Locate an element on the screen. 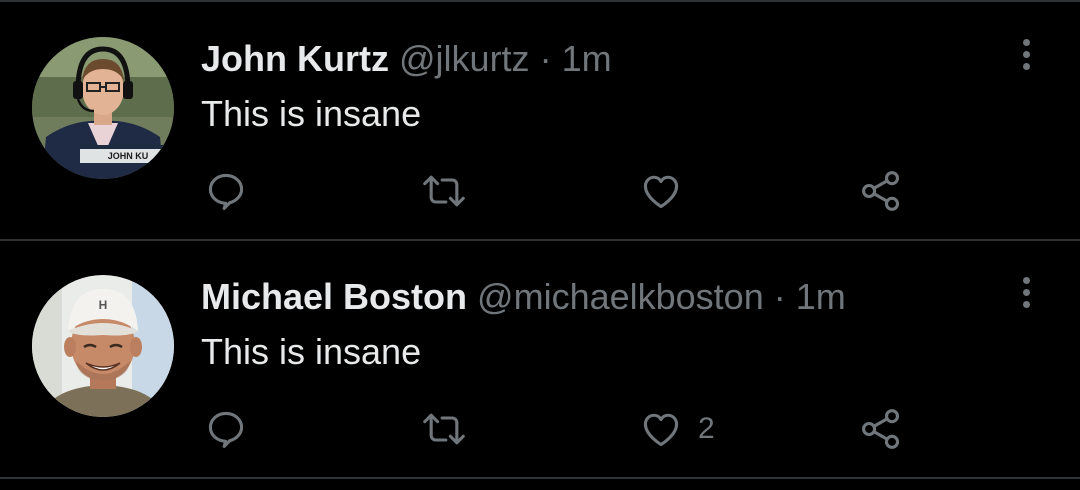  like-count: 2 is located at coordinates (706, 428).